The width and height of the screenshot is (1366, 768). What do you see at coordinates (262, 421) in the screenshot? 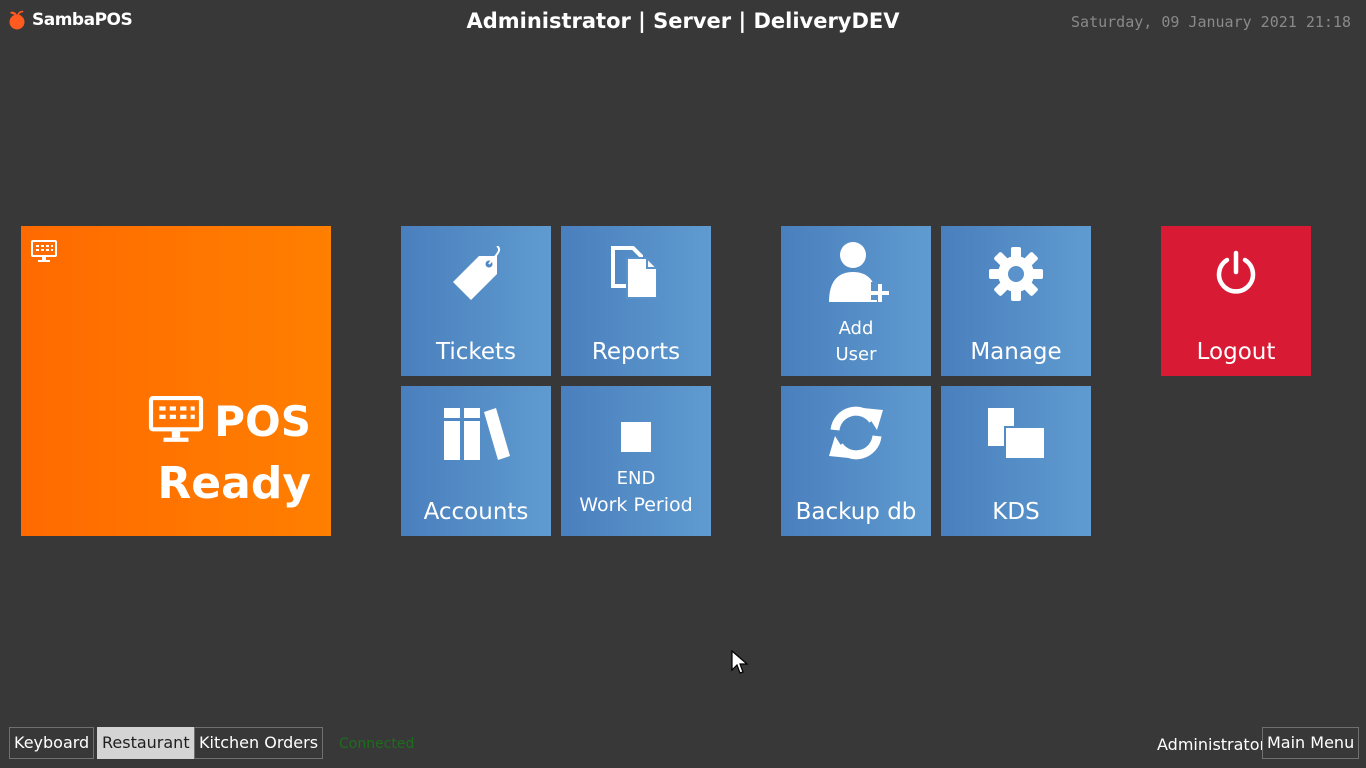
I see `pos-label: POS` at bounding box center [262, 421].